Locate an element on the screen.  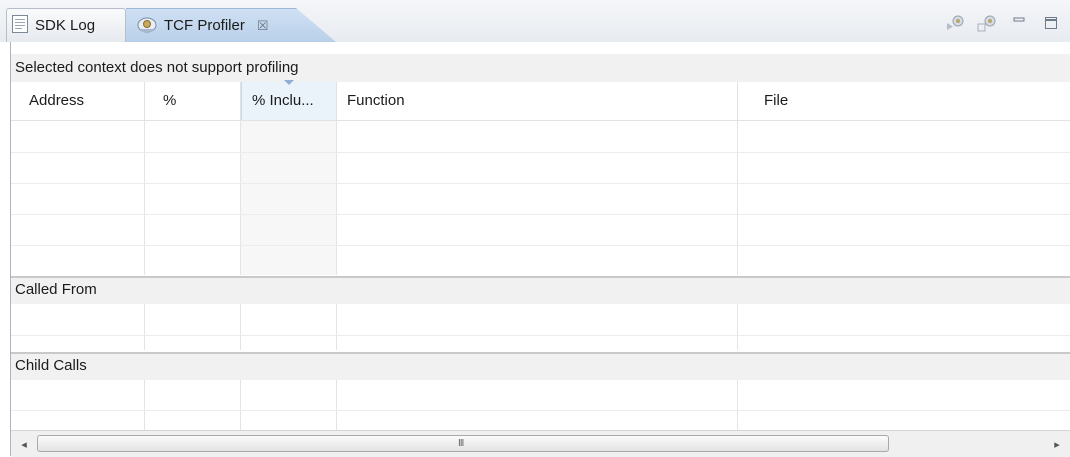
grid-column-sorted is located at coordinates (289, 198).